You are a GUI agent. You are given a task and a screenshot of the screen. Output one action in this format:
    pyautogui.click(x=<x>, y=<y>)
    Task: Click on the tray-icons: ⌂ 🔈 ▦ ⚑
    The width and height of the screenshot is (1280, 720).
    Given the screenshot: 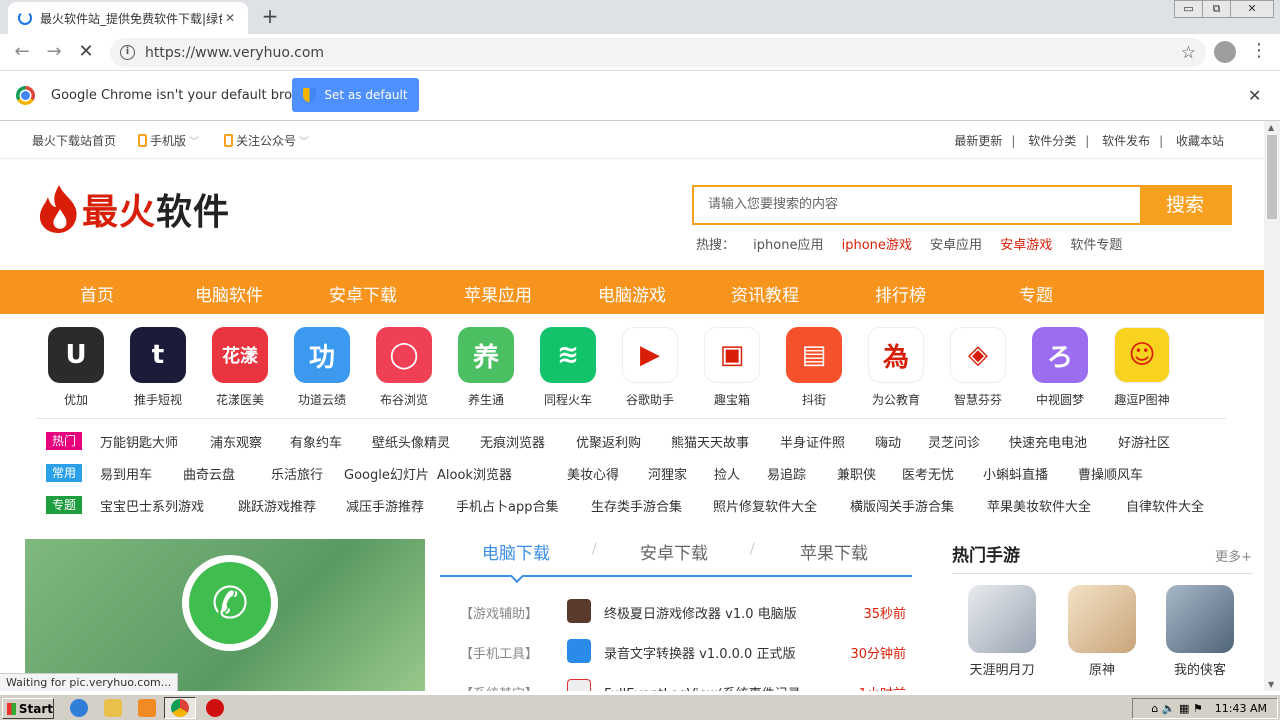 What is the action you would take?
    pyautogui.click(x=1176, y=708)
    